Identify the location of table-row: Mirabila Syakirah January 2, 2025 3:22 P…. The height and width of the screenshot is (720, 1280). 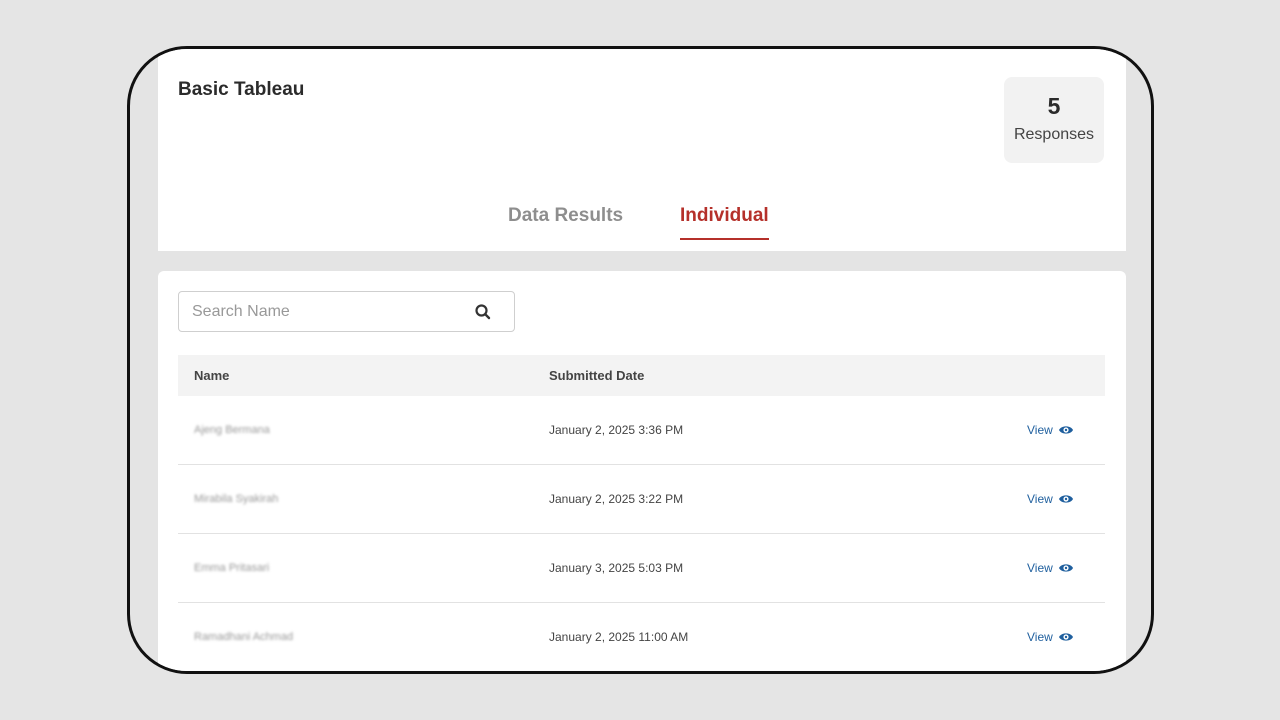
(641, 499).